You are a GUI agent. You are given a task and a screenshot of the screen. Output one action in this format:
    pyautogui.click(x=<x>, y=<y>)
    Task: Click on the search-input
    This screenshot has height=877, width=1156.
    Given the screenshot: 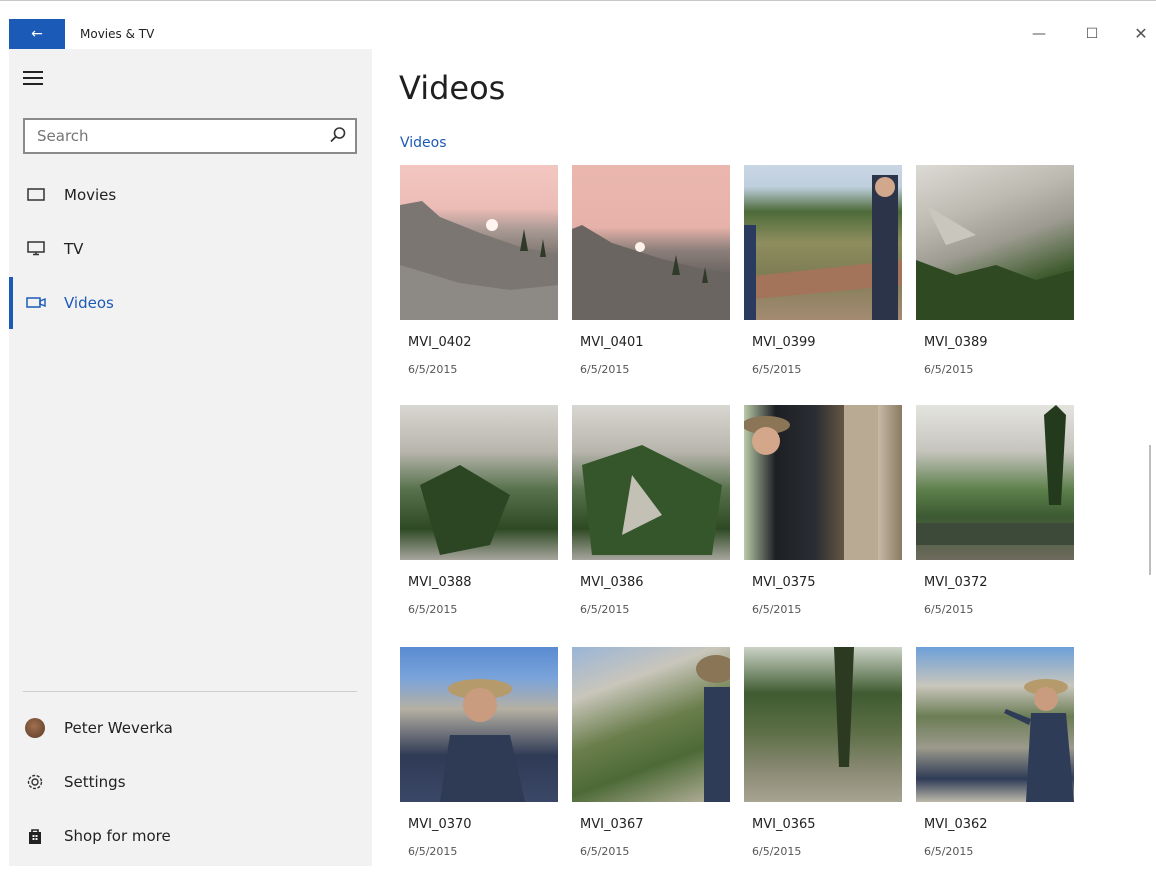 What is the action you would take?
    pyautogui.click(x=170, y=136)
    